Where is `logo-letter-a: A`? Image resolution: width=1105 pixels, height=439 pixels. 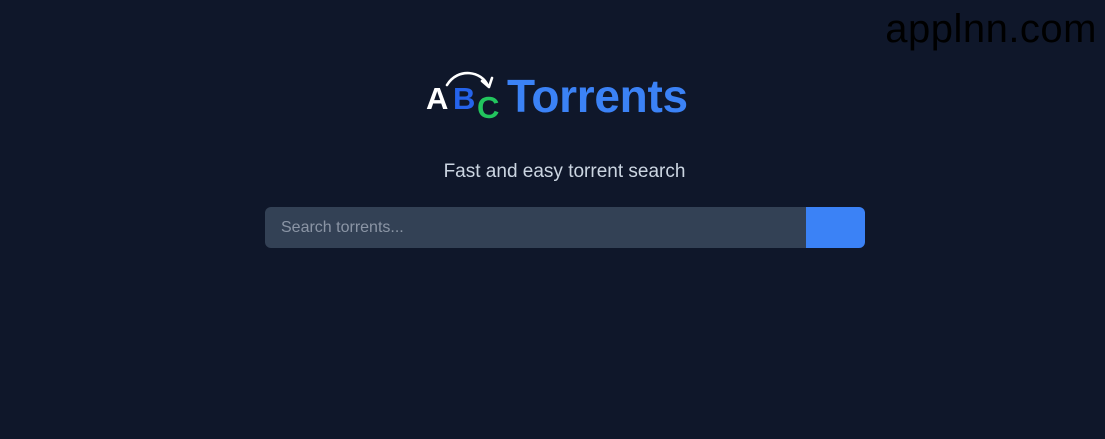
logo-letter-a: A is located at coordinates (437, 98).